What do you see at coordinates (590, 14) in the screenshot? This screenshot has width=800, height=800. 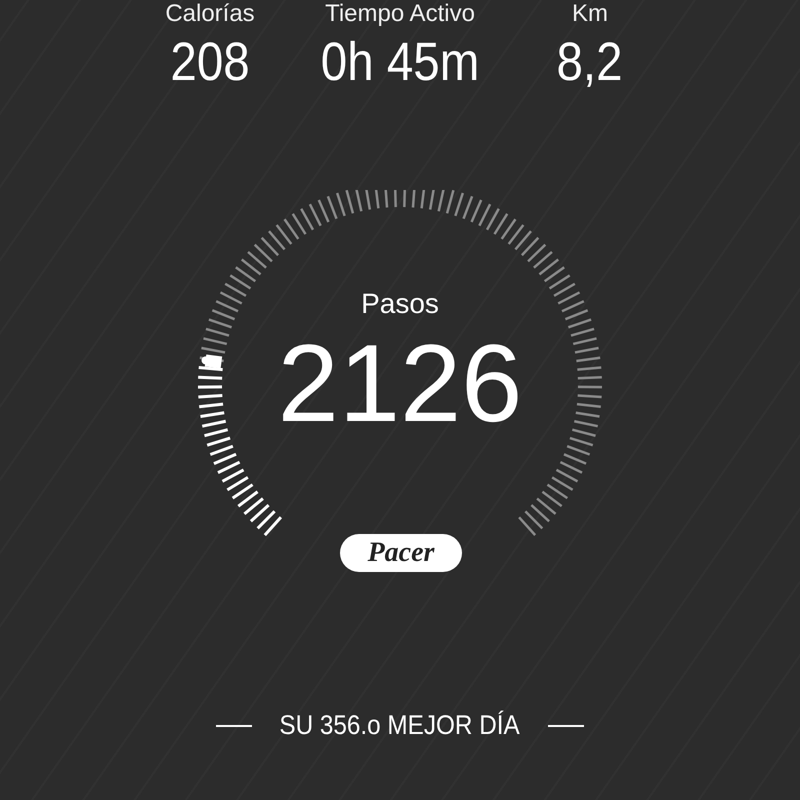 I see `stat-label: Km` at bounding box center [590, 14].